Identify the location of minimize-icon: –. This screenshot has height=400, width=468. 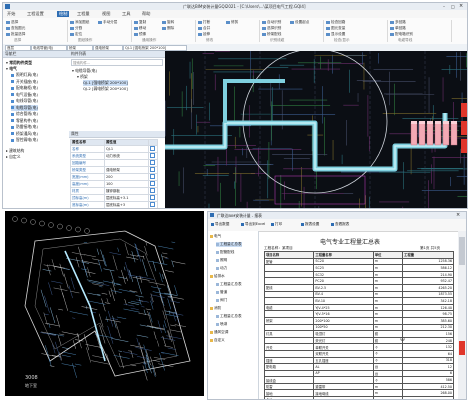
(444, 6).